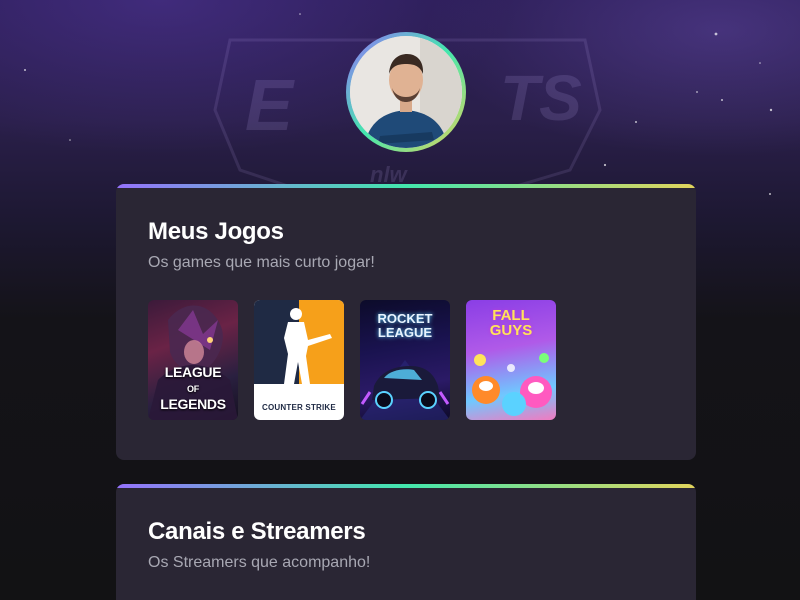 This screenshot has width=800, height=600. What do you see at coordinates (270, 106) in the screenshot?
I see `svg-text: E` at bounding box center [270, 106].